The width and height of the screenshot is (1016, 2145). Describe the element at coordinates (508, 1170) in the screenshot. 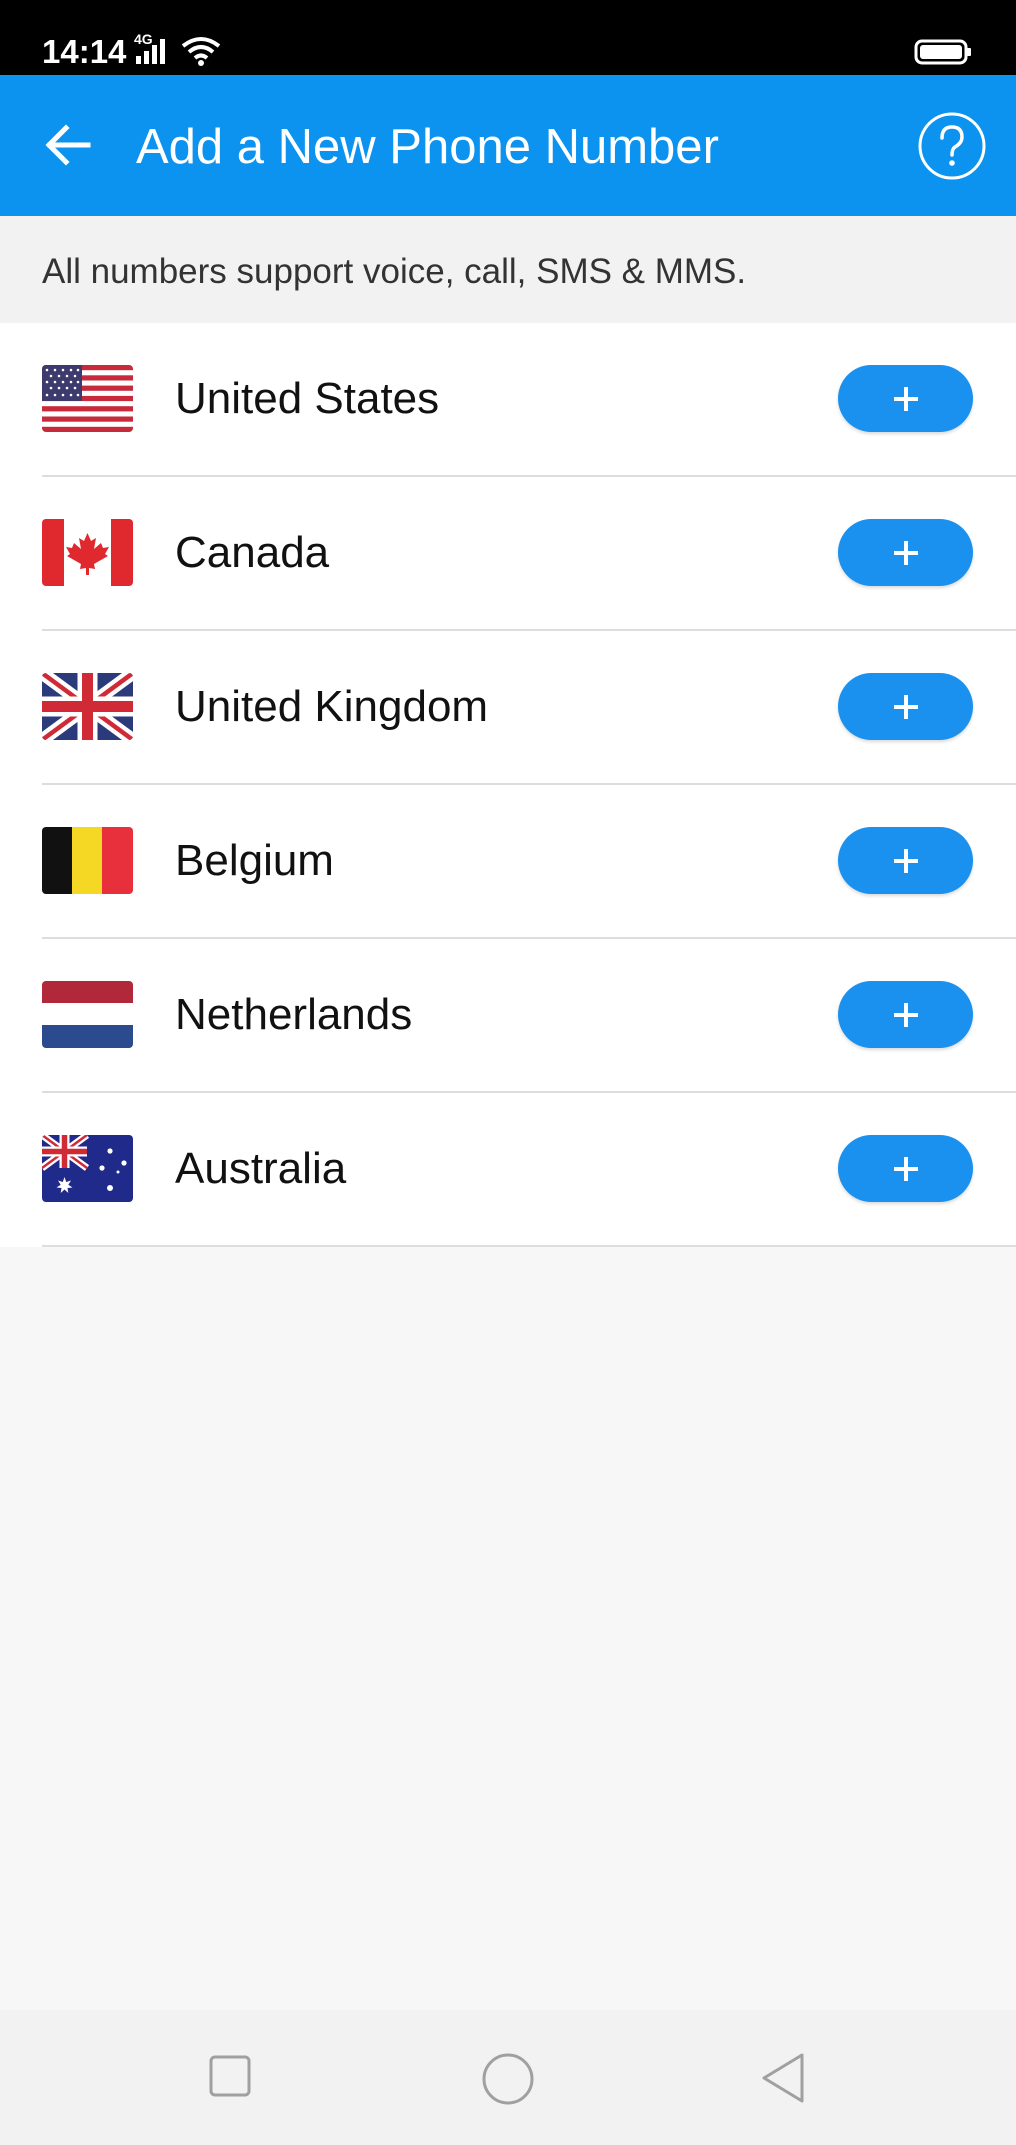

I see `country-row-australia: Australia` at that location.